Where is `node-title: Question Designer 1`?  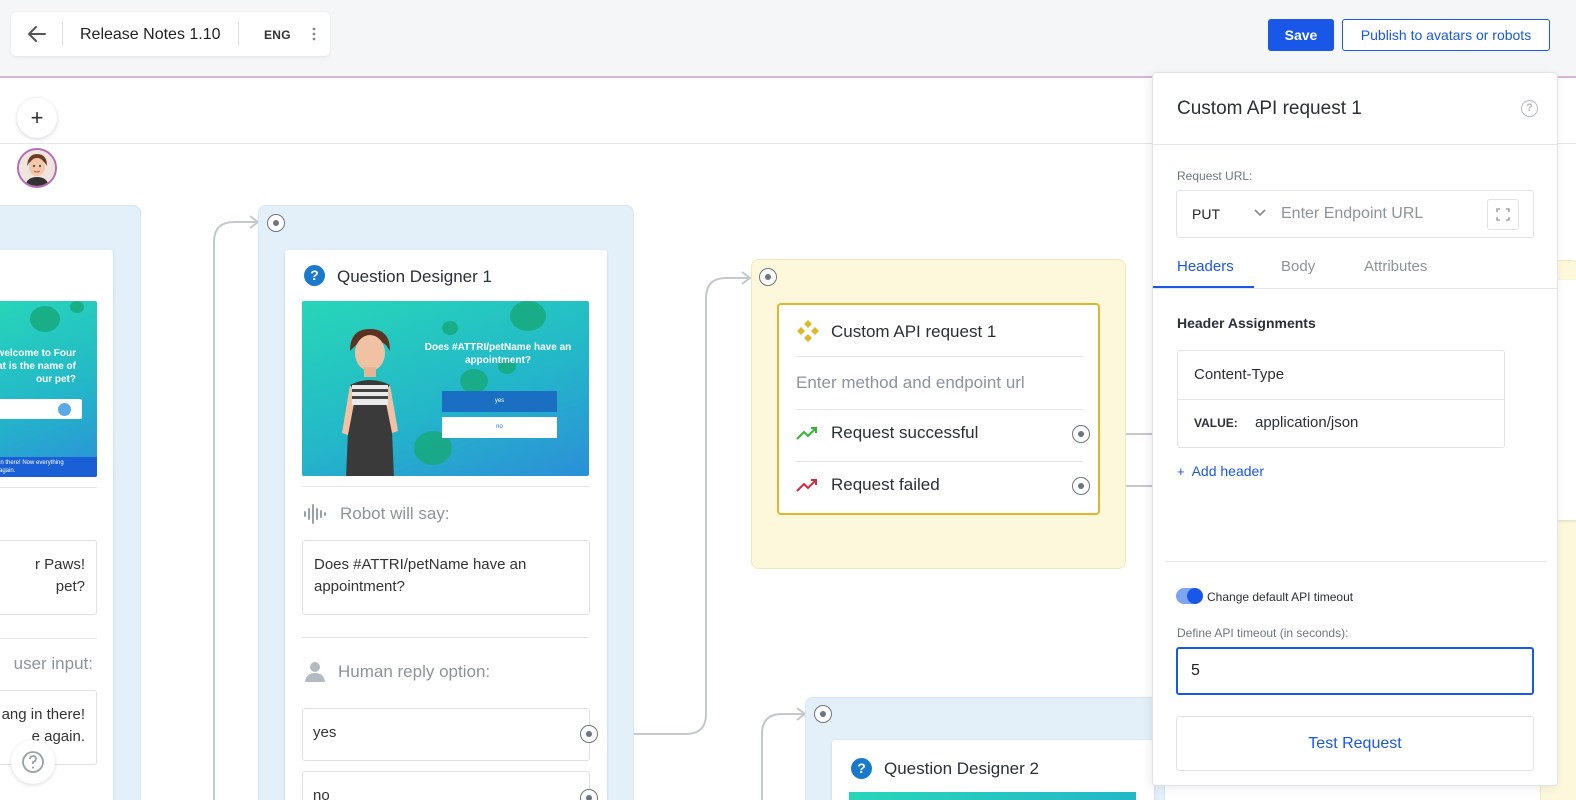
node-title: Question Designer 1 is located at coordinates (414, 277).